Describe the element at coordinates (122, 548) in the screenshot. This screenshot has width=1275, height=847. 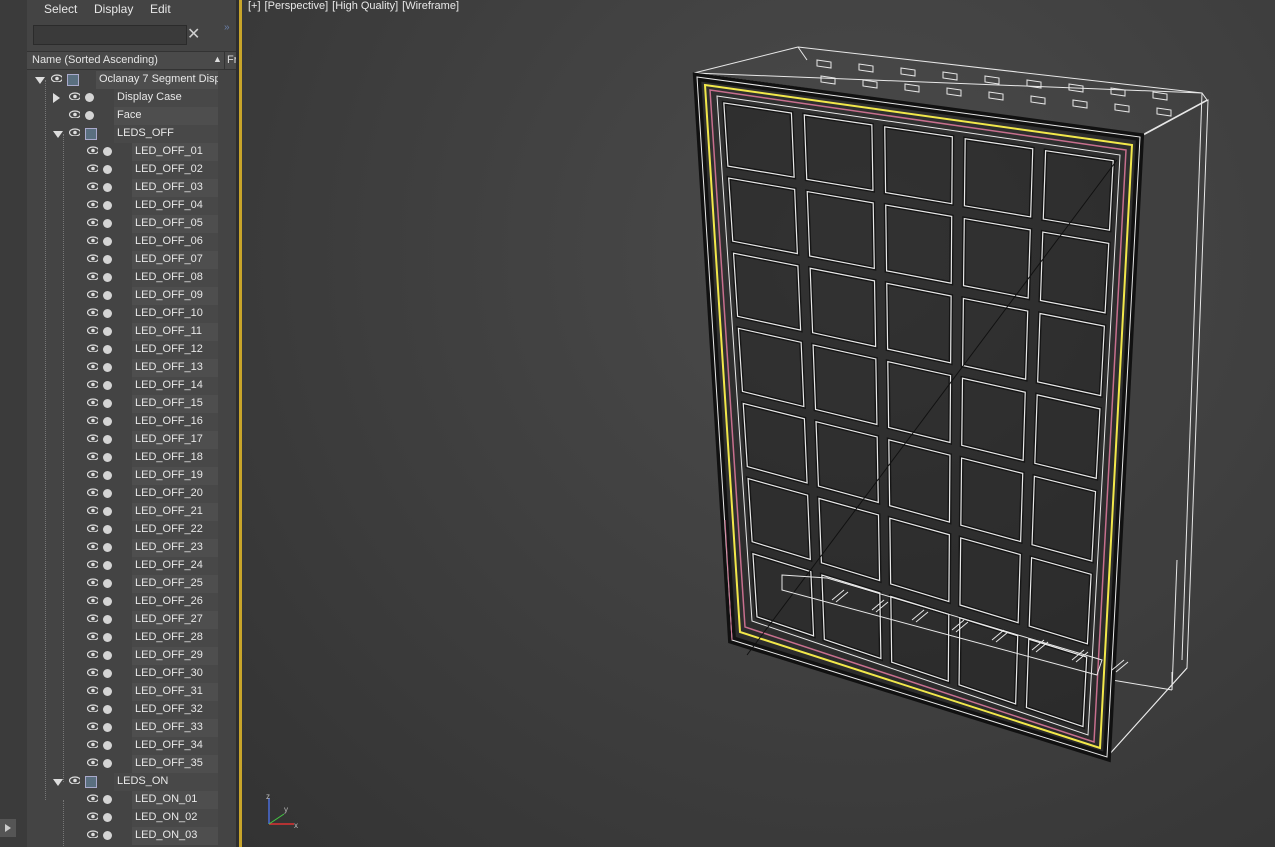
I see `tree-row: LED_OFF_23` at that location.